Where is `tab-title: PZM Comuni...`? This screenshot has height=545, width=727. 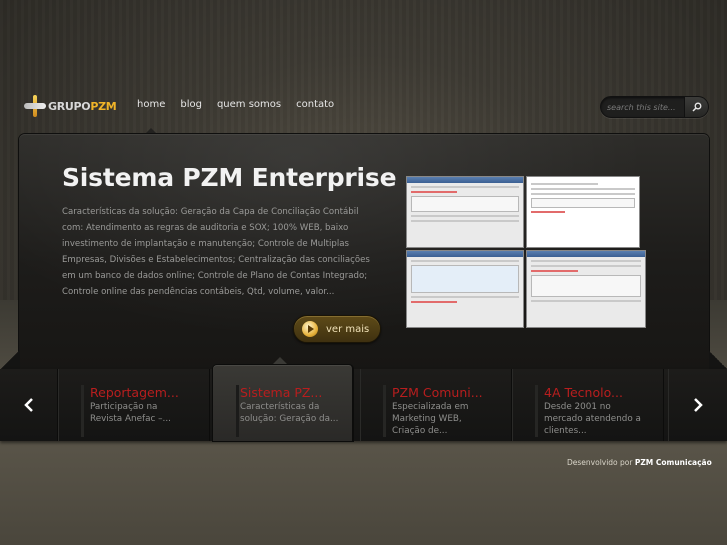
tab-title: PZM Comuni... is located at coordinates (437, 392).